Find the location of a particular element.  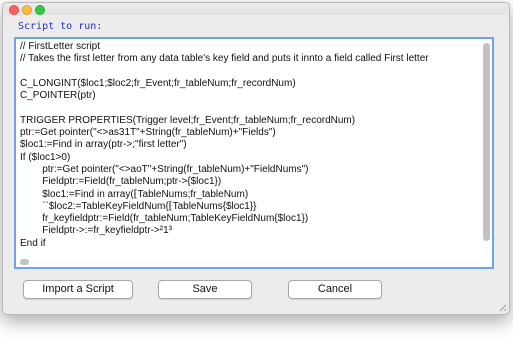

import-script-button: Import a Script is located at coordinates (78, 289).